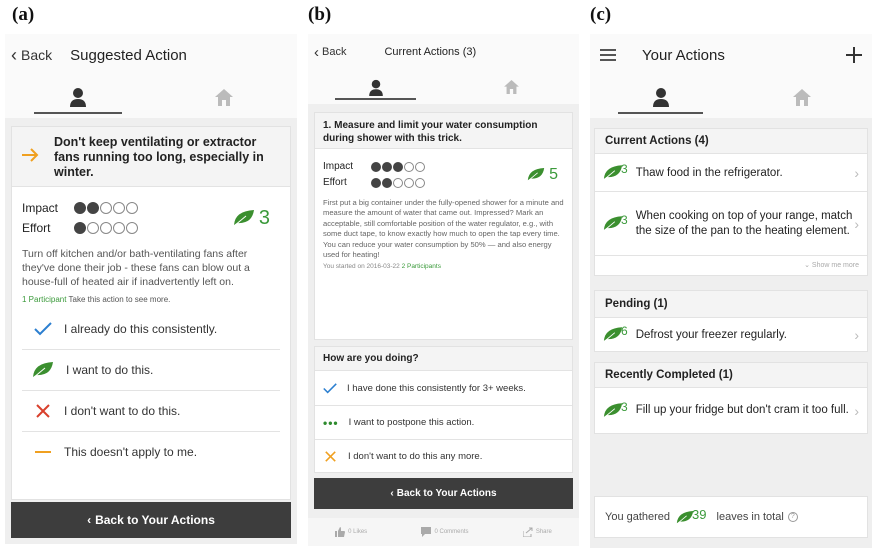 The height and width of the screenshot is (550, 876). I want to click on comment-button: 0 Comments, so click(445, 532).